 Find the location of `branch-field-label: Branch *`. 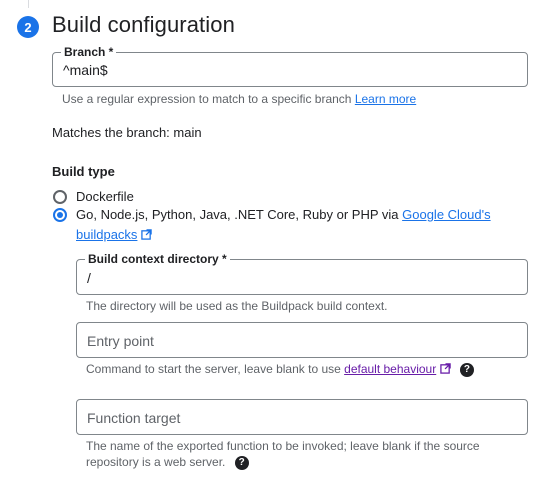

branch-field-label: Branch * is located at coordinates (89, 52).